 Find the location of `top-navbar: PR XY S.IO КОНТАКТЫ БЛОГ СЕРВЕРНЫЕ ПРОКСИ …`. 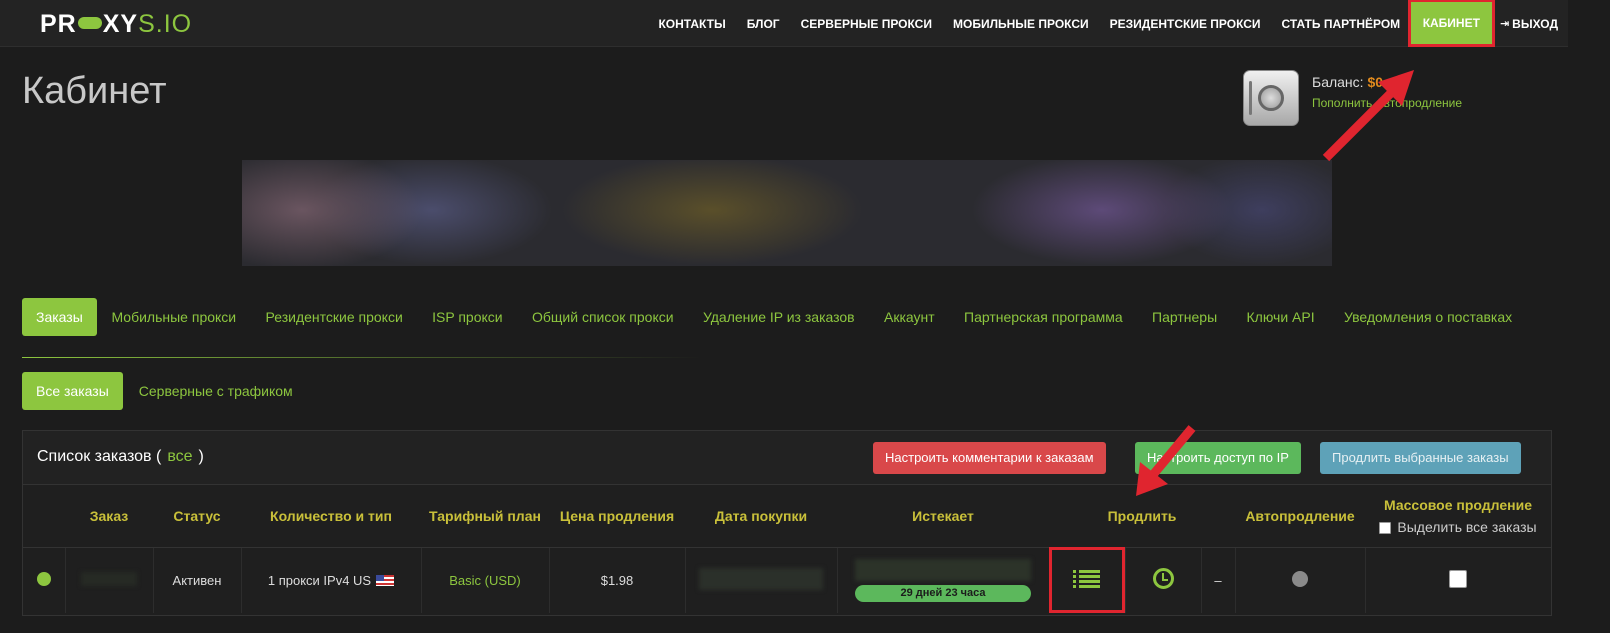

top-navbar: PR XY S.IO КОНТАКТЫ БЛОГ СЕРВЕРНЫЕ ПРОКСИ … is located at coordinates (784, 23).